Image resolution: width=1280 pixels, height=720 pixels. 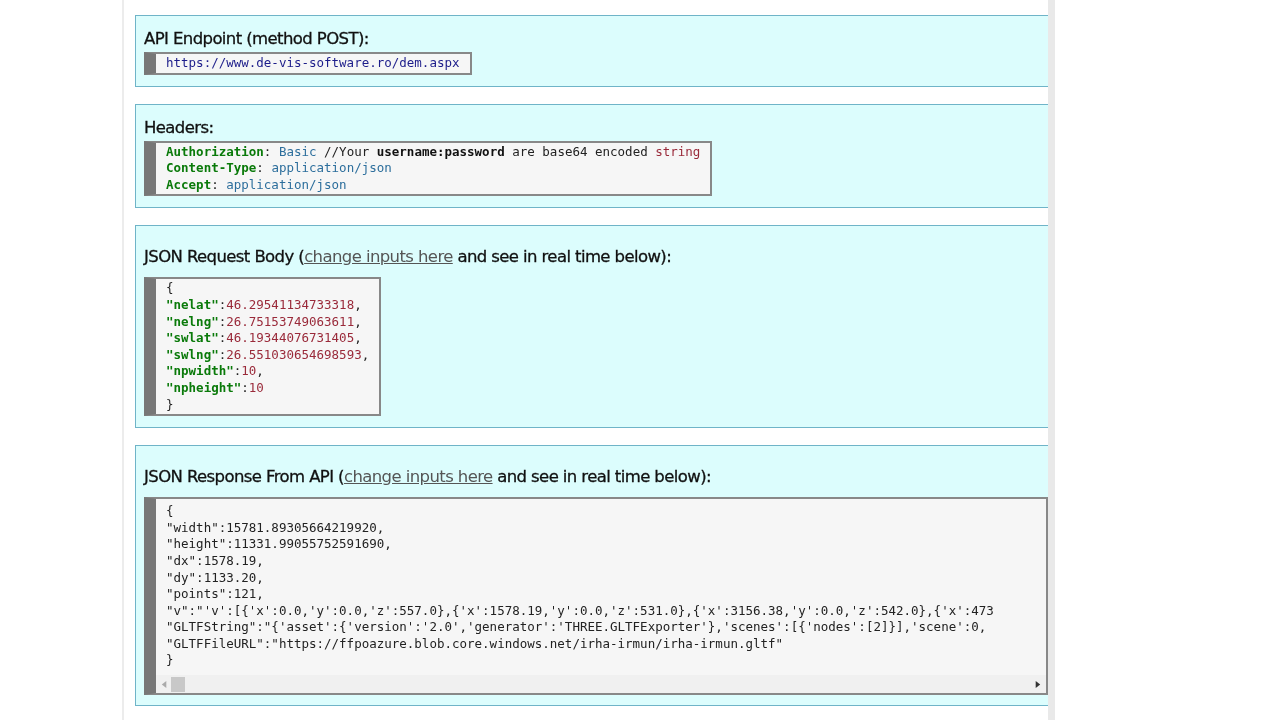 What do you see at coordinates (313, 63) in the screenshot?
I see `code-line: https://www.de-vis-software.ro/dem.aspx` at bounding box center [313, 63].